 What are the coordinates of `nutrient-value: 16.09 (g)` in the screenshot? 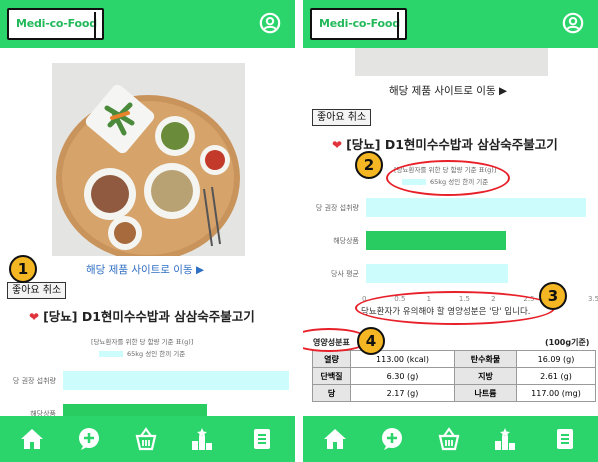 It's located at (556, 359).